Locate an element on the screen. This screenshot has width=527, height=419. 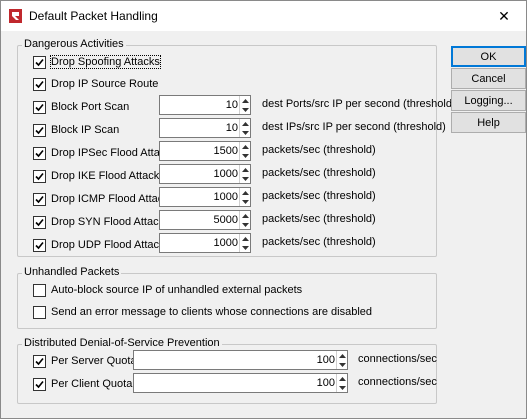
per-client-quota-checkbox is located at coordinates (39, 384).